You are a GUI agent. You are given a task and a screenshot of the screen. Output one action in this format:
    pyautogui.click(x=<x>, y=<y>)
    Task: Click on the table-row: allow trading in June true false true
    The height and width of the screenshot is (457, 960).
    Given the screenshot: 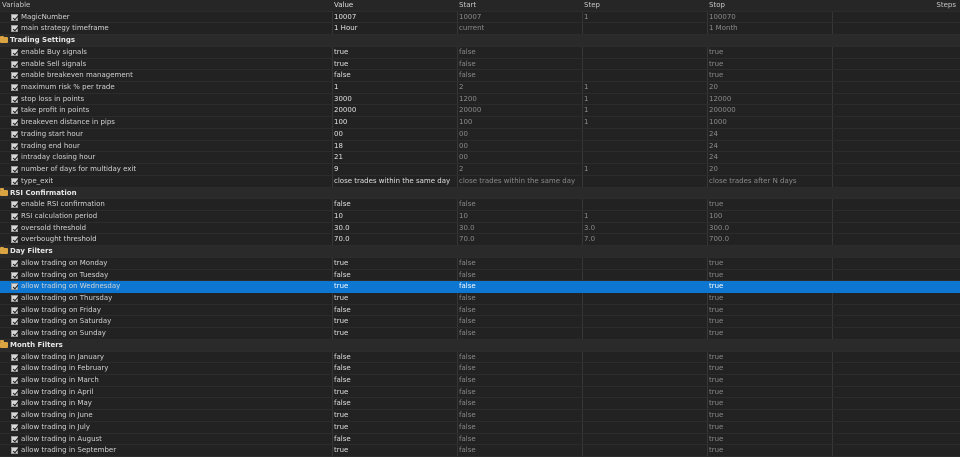 What is the action you would take?
    pyautogui.click(x=480, y=416)
    